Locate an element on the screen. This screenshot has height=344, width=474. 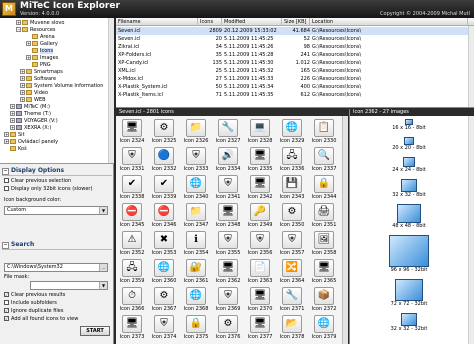
magnifier-icon: 🔍 is located at coordinates (324, 156).